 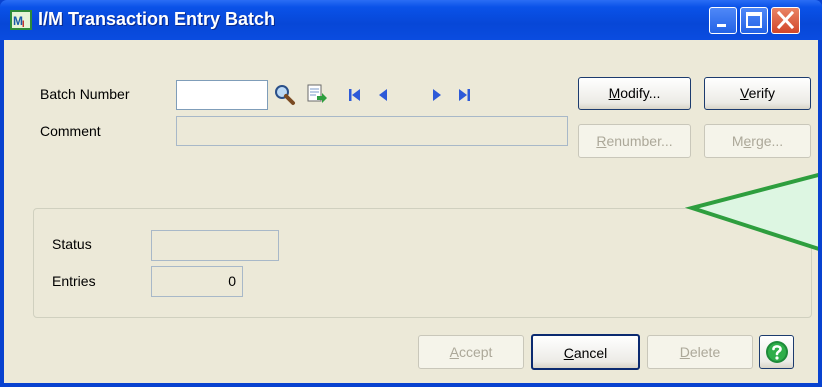 I want to click on batch-number-input, so click(x=222, y=95).